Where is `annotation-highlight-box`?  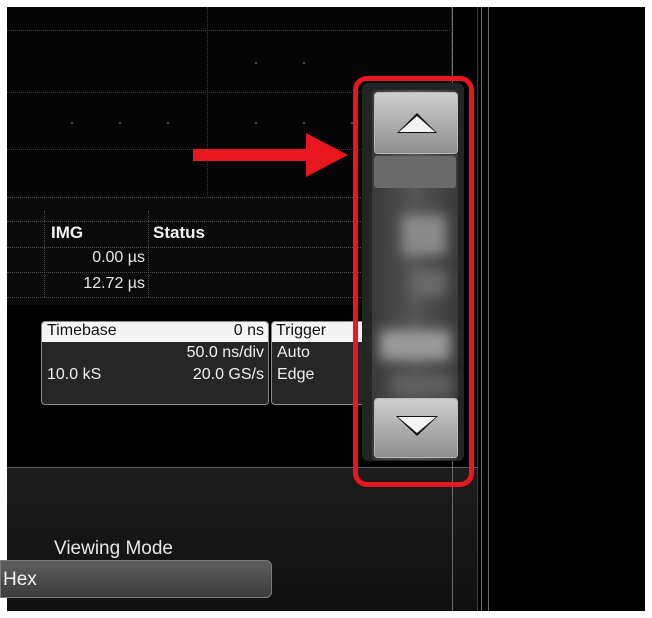 annotation-highlight-box is located at coordinates (413, 281).